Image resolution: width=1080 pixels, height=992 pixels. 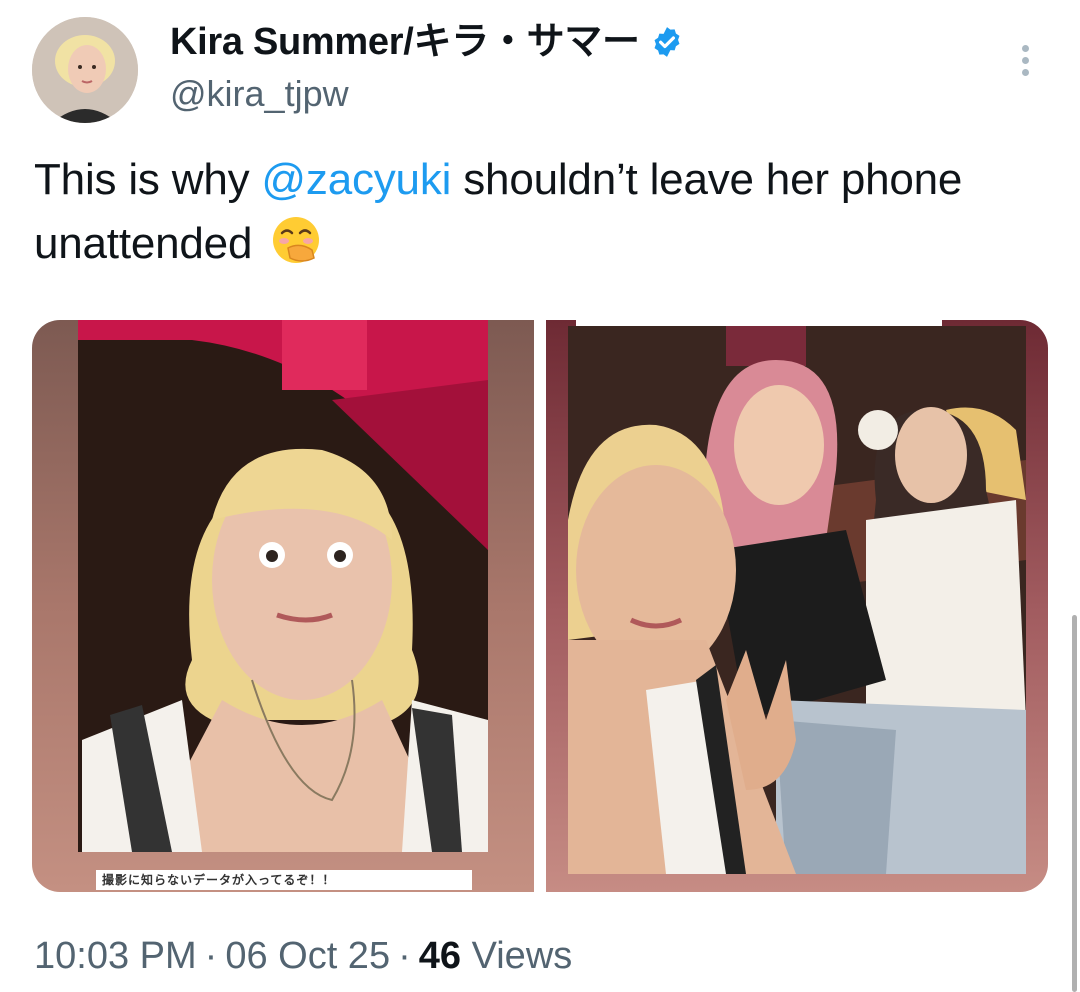 I want to click on tweet-date: 06 Oct 25, so click(x=307, y=956).